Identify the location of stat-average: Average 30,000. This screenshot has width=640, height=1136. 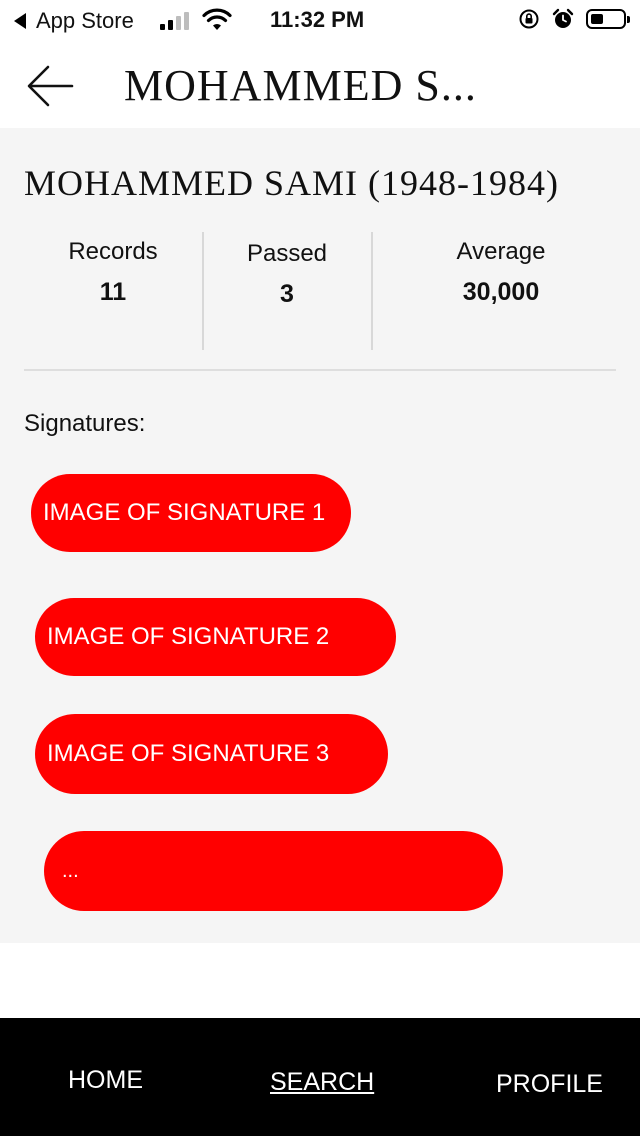
(501, 272).